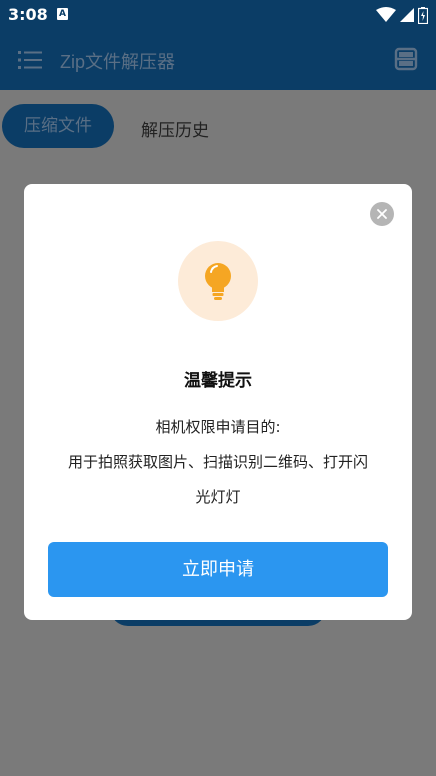  Describe the element at coordinates (218, 15) in the screenshot. I see `status-bar: 3:08 A` at that location.